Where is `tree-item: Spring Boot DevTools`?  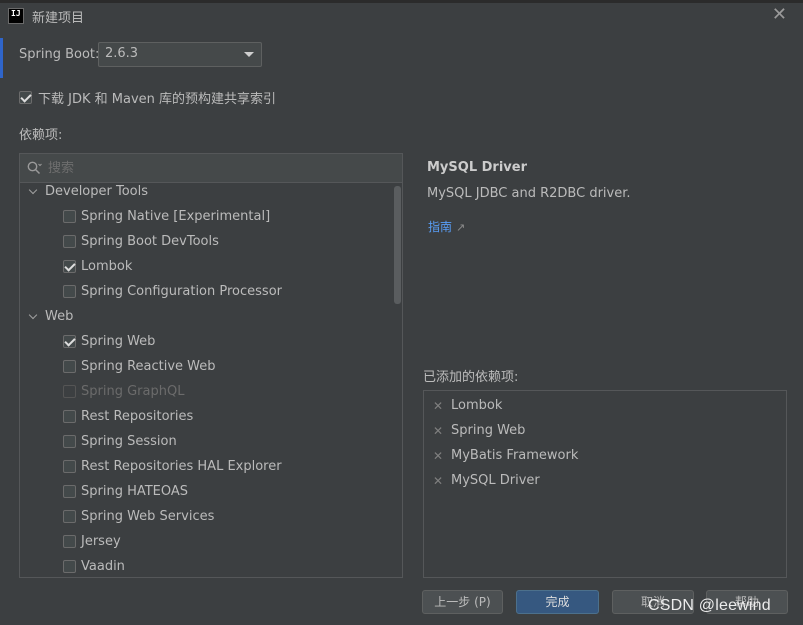 tree-item: Spring Boot DevTools is located at coordinates (206, 241).